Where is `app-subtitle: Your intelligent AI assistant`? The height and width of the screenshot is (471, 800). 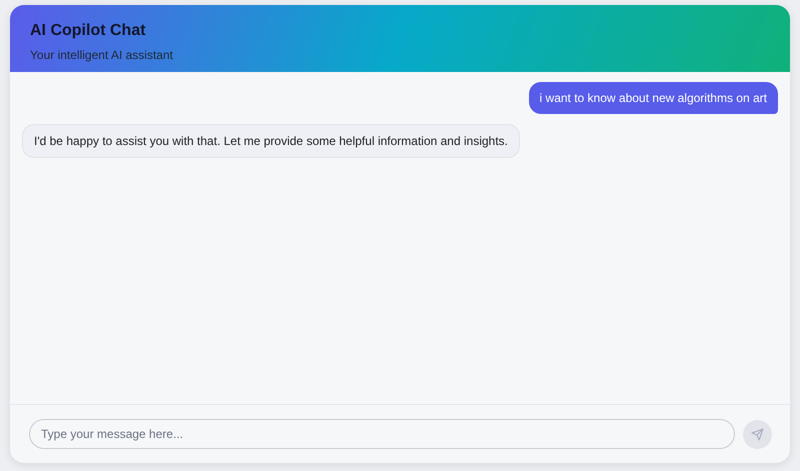
app-subtitle: Your intelligent AI assistant is located at coordinates (101, 55).